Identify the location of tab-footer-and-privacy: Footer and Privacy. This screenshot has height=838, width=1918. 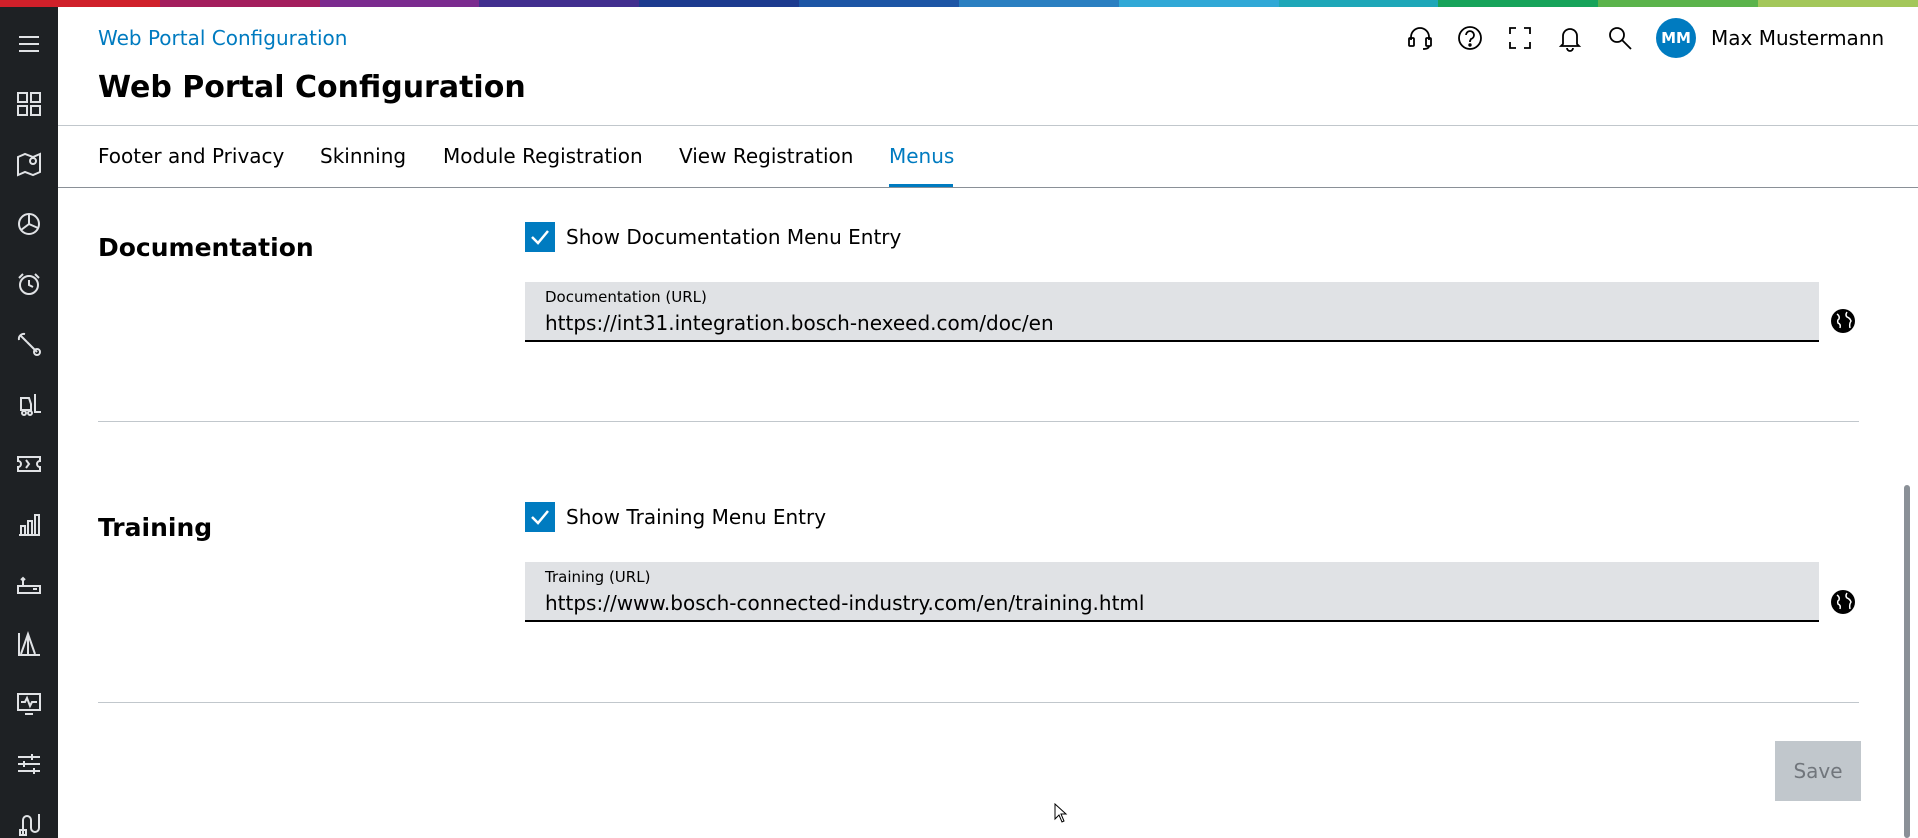
(191, 156).